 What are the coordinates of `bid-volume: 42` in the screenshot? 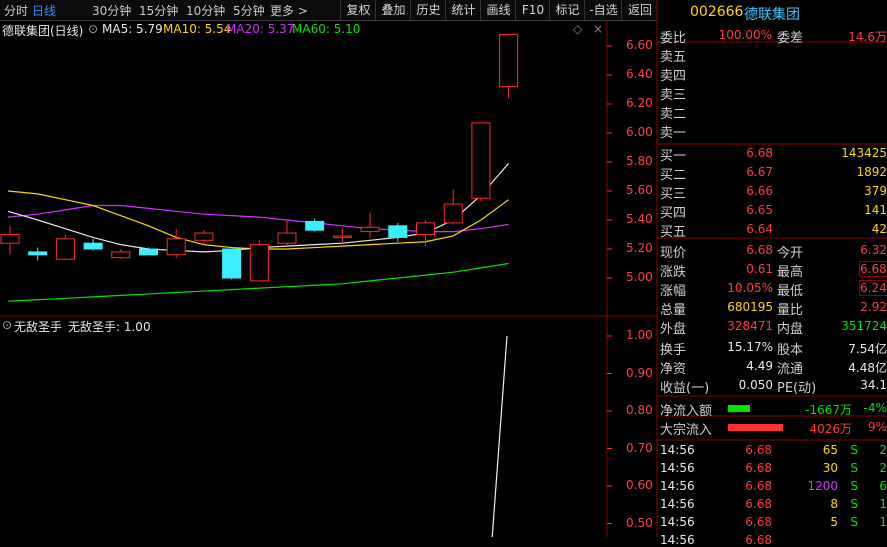 It's located at (879, 229).